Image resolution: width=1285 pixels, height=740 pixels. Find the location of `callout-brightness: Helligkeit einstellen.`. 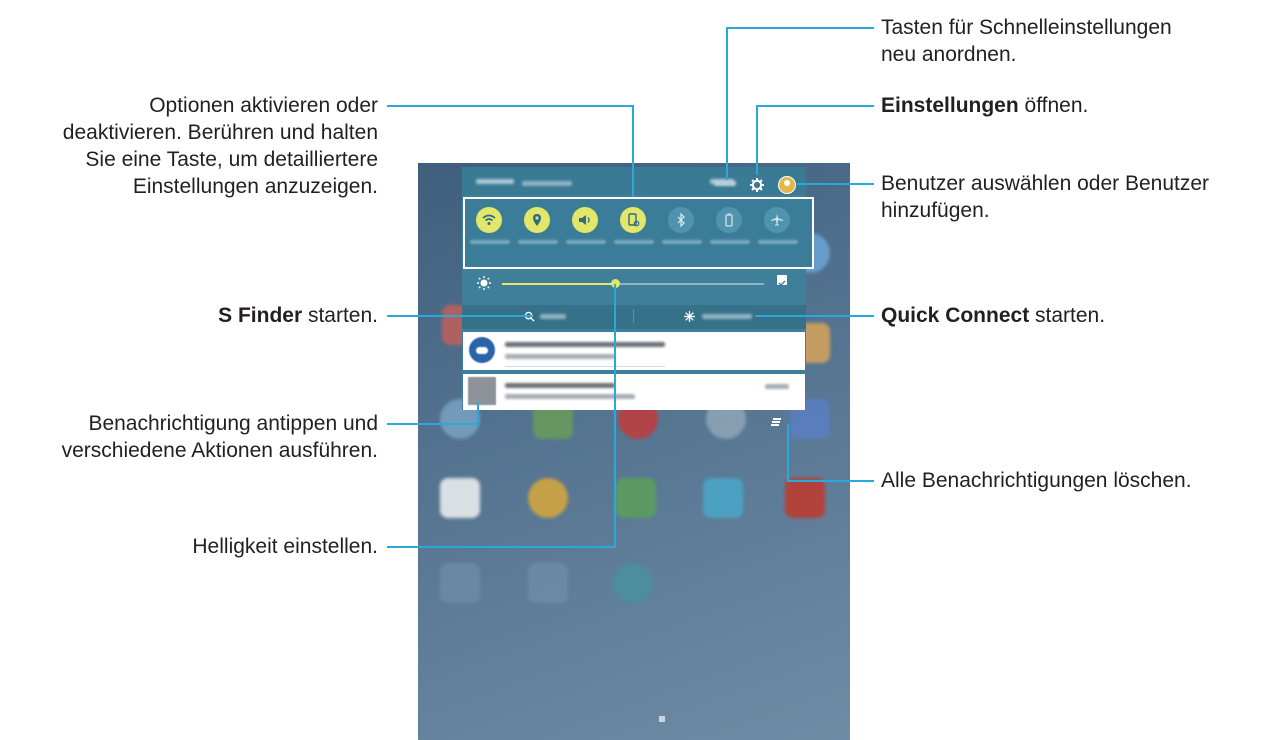

callout-brightness: Helligkeit einstellen. is located at coordinates (228, 546).